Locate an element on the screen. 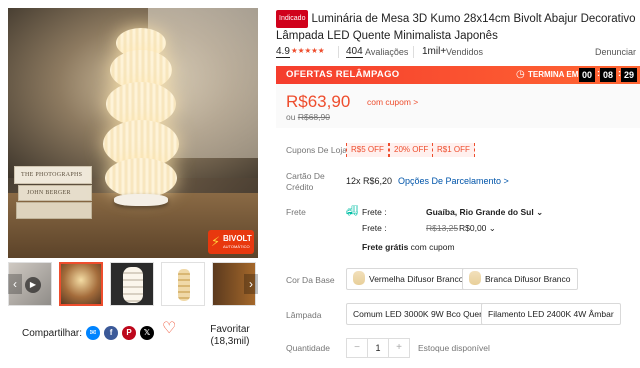  coupon-link: com cupom > is located at coordinates (392, 102).